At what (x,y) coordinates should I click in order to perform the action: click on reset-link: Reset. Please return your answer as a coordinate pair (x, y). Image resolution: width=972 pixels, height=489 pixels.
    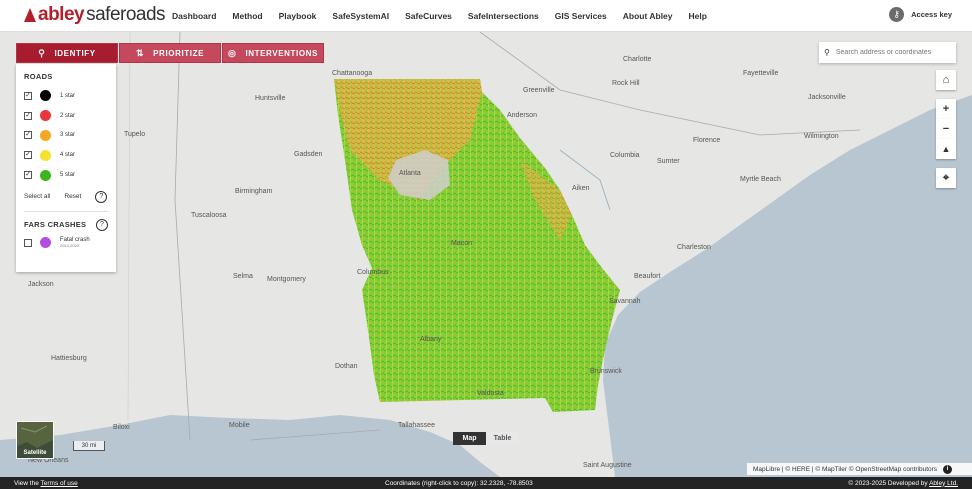
    Looking at the image, I should click on (72, 196).